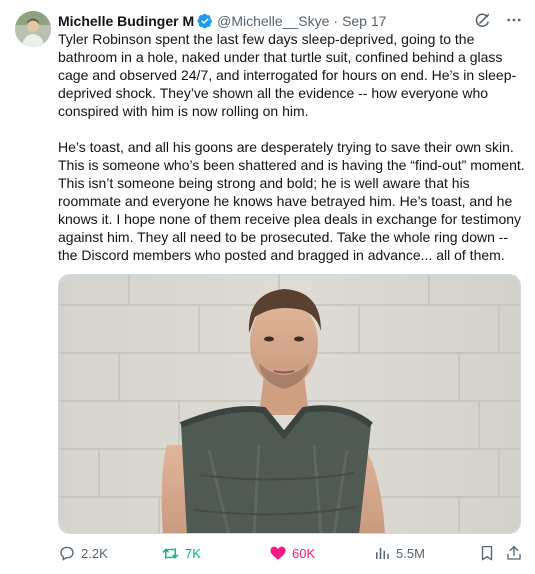 The width and height of the screenshot is (535, 574). Describe the element at coordinates (193, 553) in the screenshot. I see `repost-count: 7K` at that location.